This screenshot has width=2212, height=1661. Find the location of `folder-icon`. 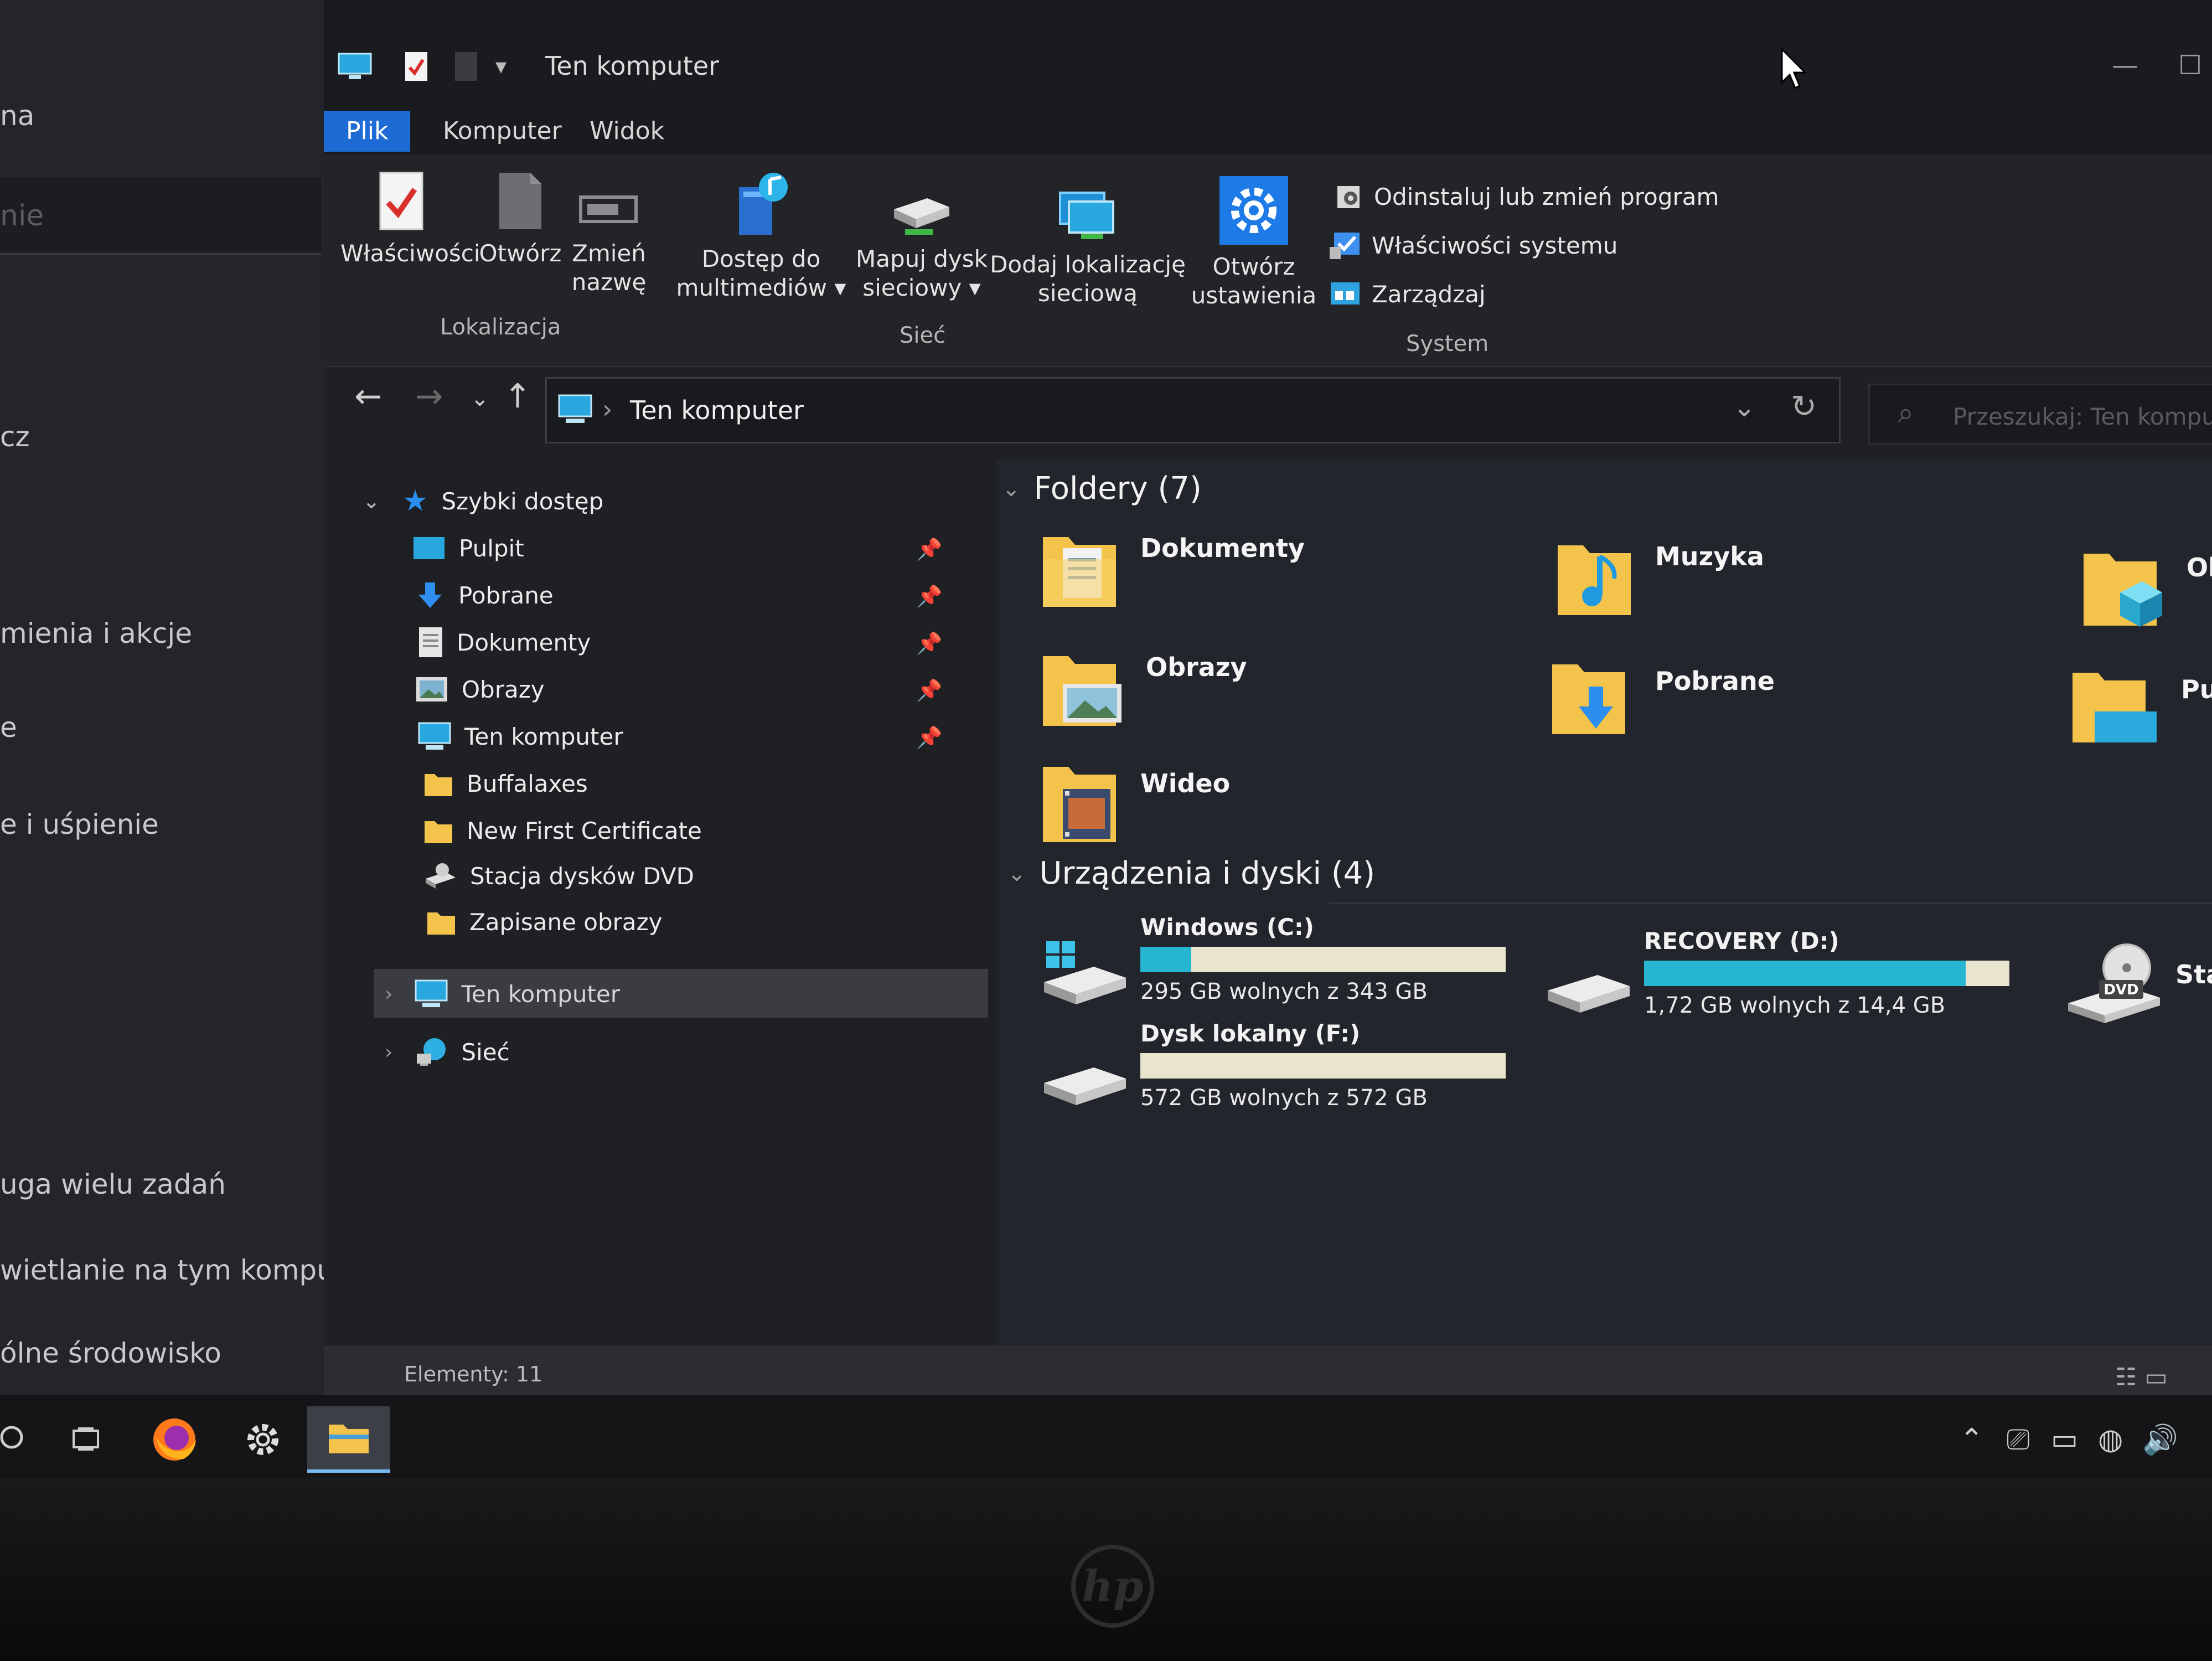

folder-icon is located at coordinates (438, 832).